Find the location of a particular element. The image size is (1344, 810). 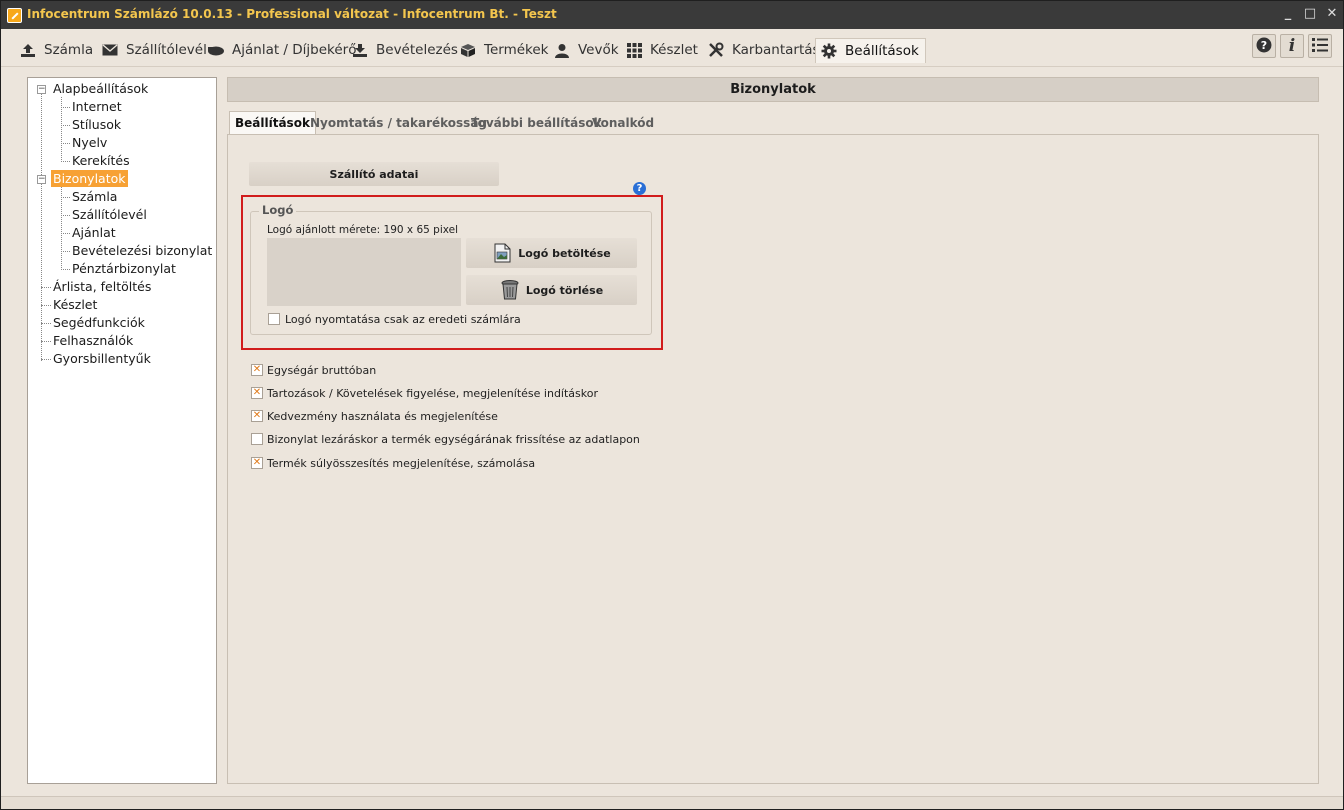

tree-item-szamla: Számla is located at coordinates (94, 196).